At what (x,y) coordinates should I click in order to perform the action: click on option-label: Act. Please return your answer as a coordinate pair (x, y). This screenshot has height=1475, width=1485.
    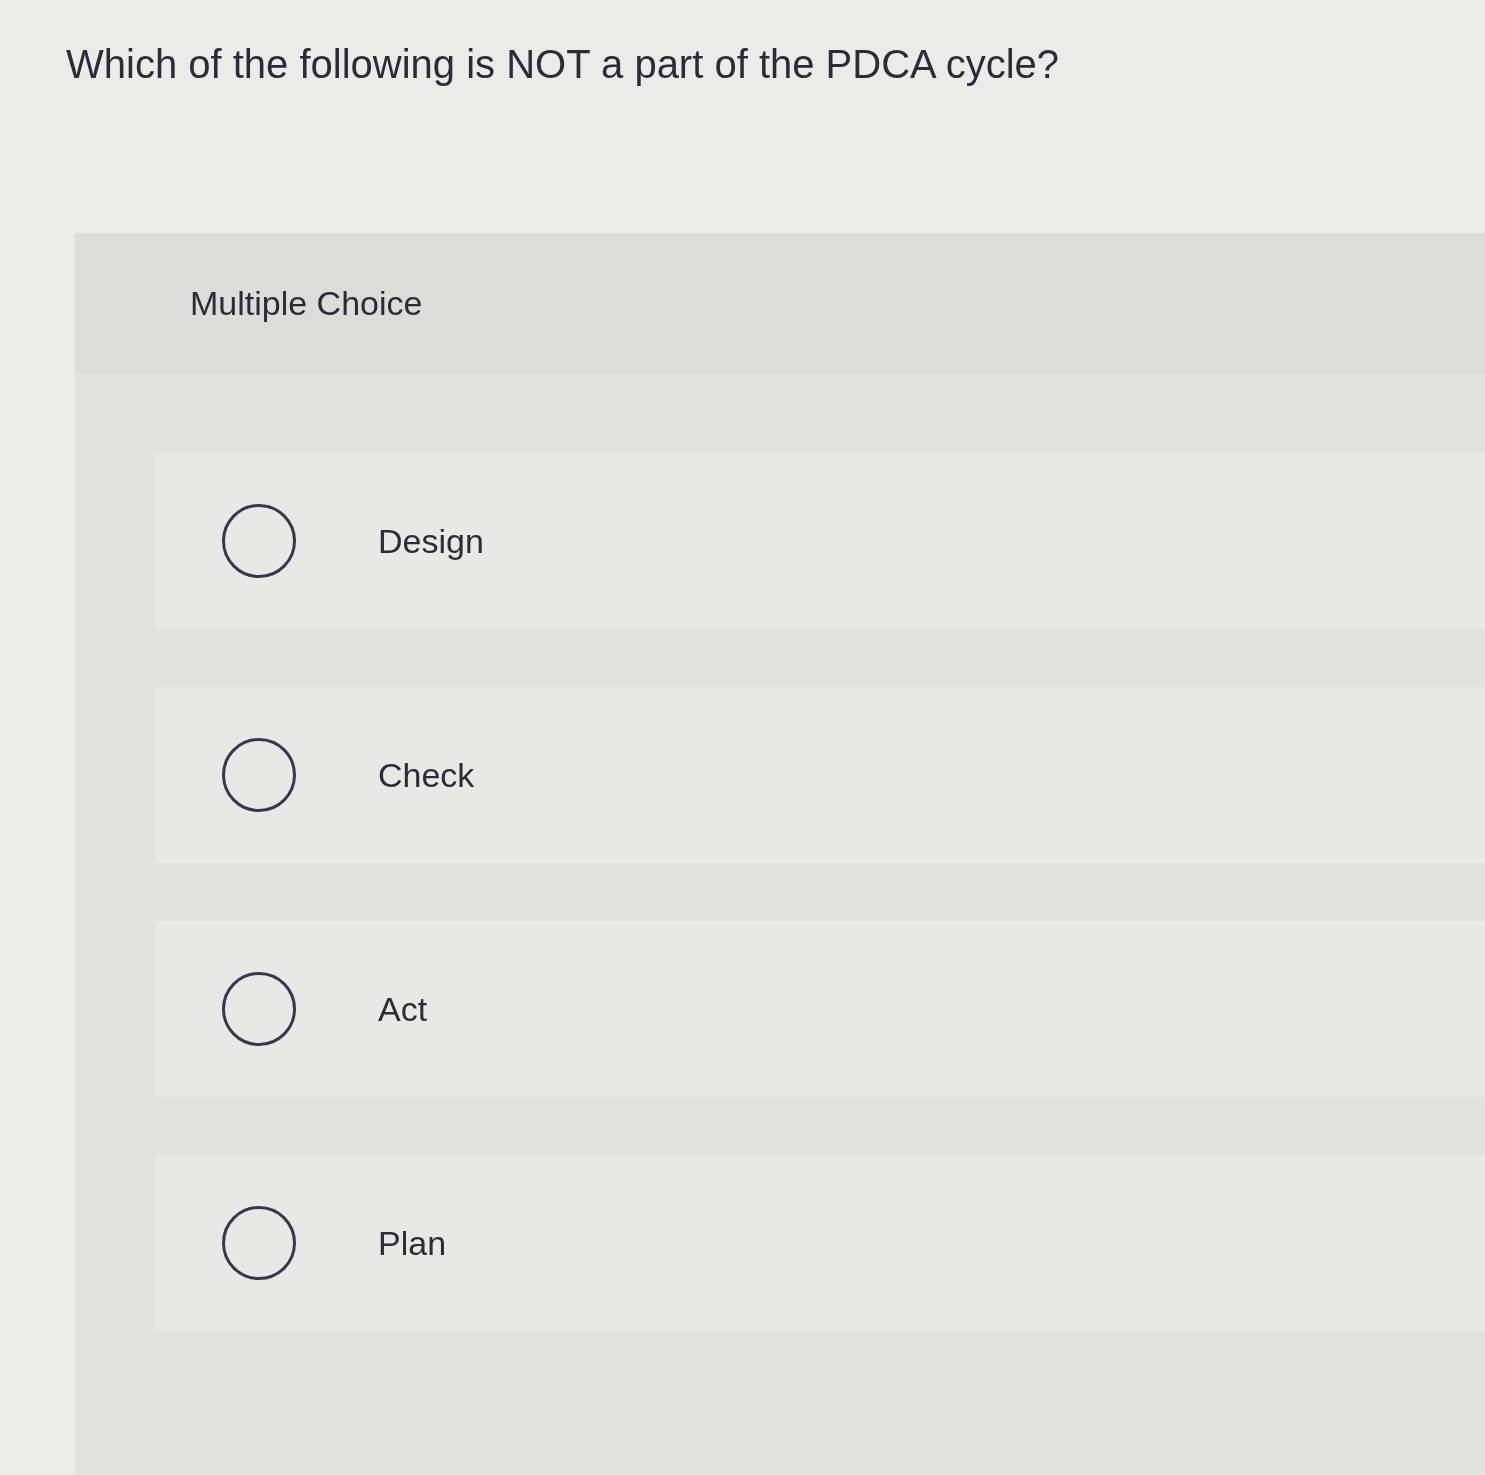
    Looking at the image, I should click on (403, 1009).